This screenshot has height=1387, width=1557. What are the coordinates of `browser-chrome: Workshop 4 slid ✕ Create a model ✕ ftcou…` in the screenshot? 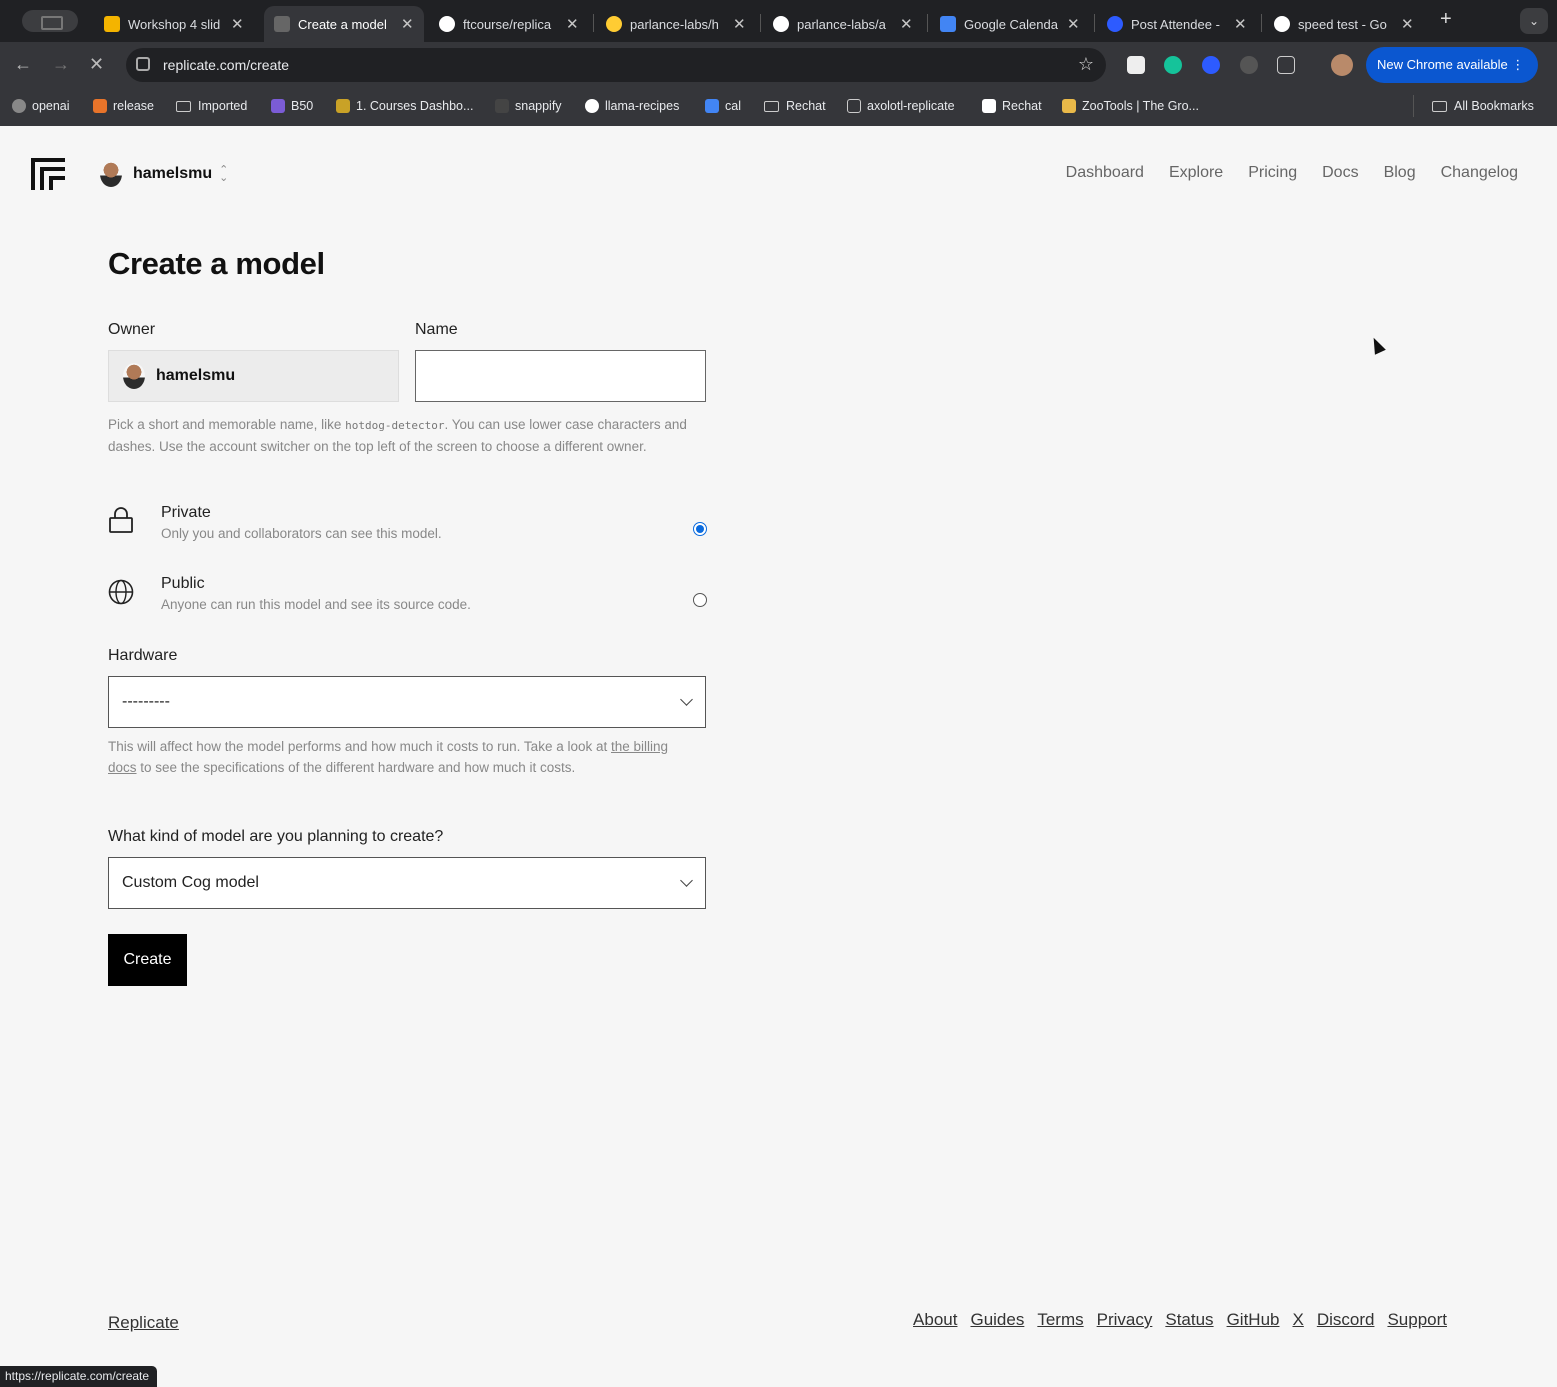 It's located at (778, 63).